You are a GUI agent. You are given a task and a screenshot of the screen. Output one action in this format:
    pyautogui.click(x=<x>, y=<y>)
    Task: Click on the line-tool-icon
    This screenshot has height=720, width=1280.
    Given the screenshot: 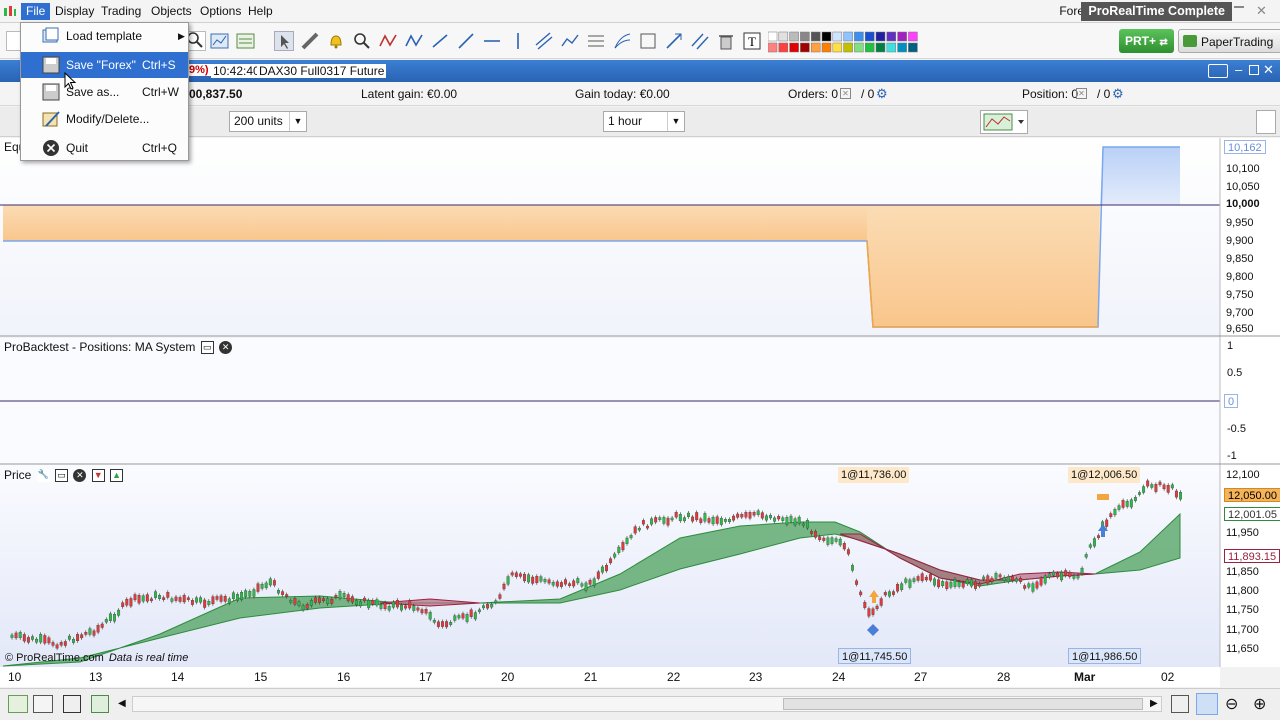 What is the action you would take?
    pyautogui.click(x=466, y=41)
    